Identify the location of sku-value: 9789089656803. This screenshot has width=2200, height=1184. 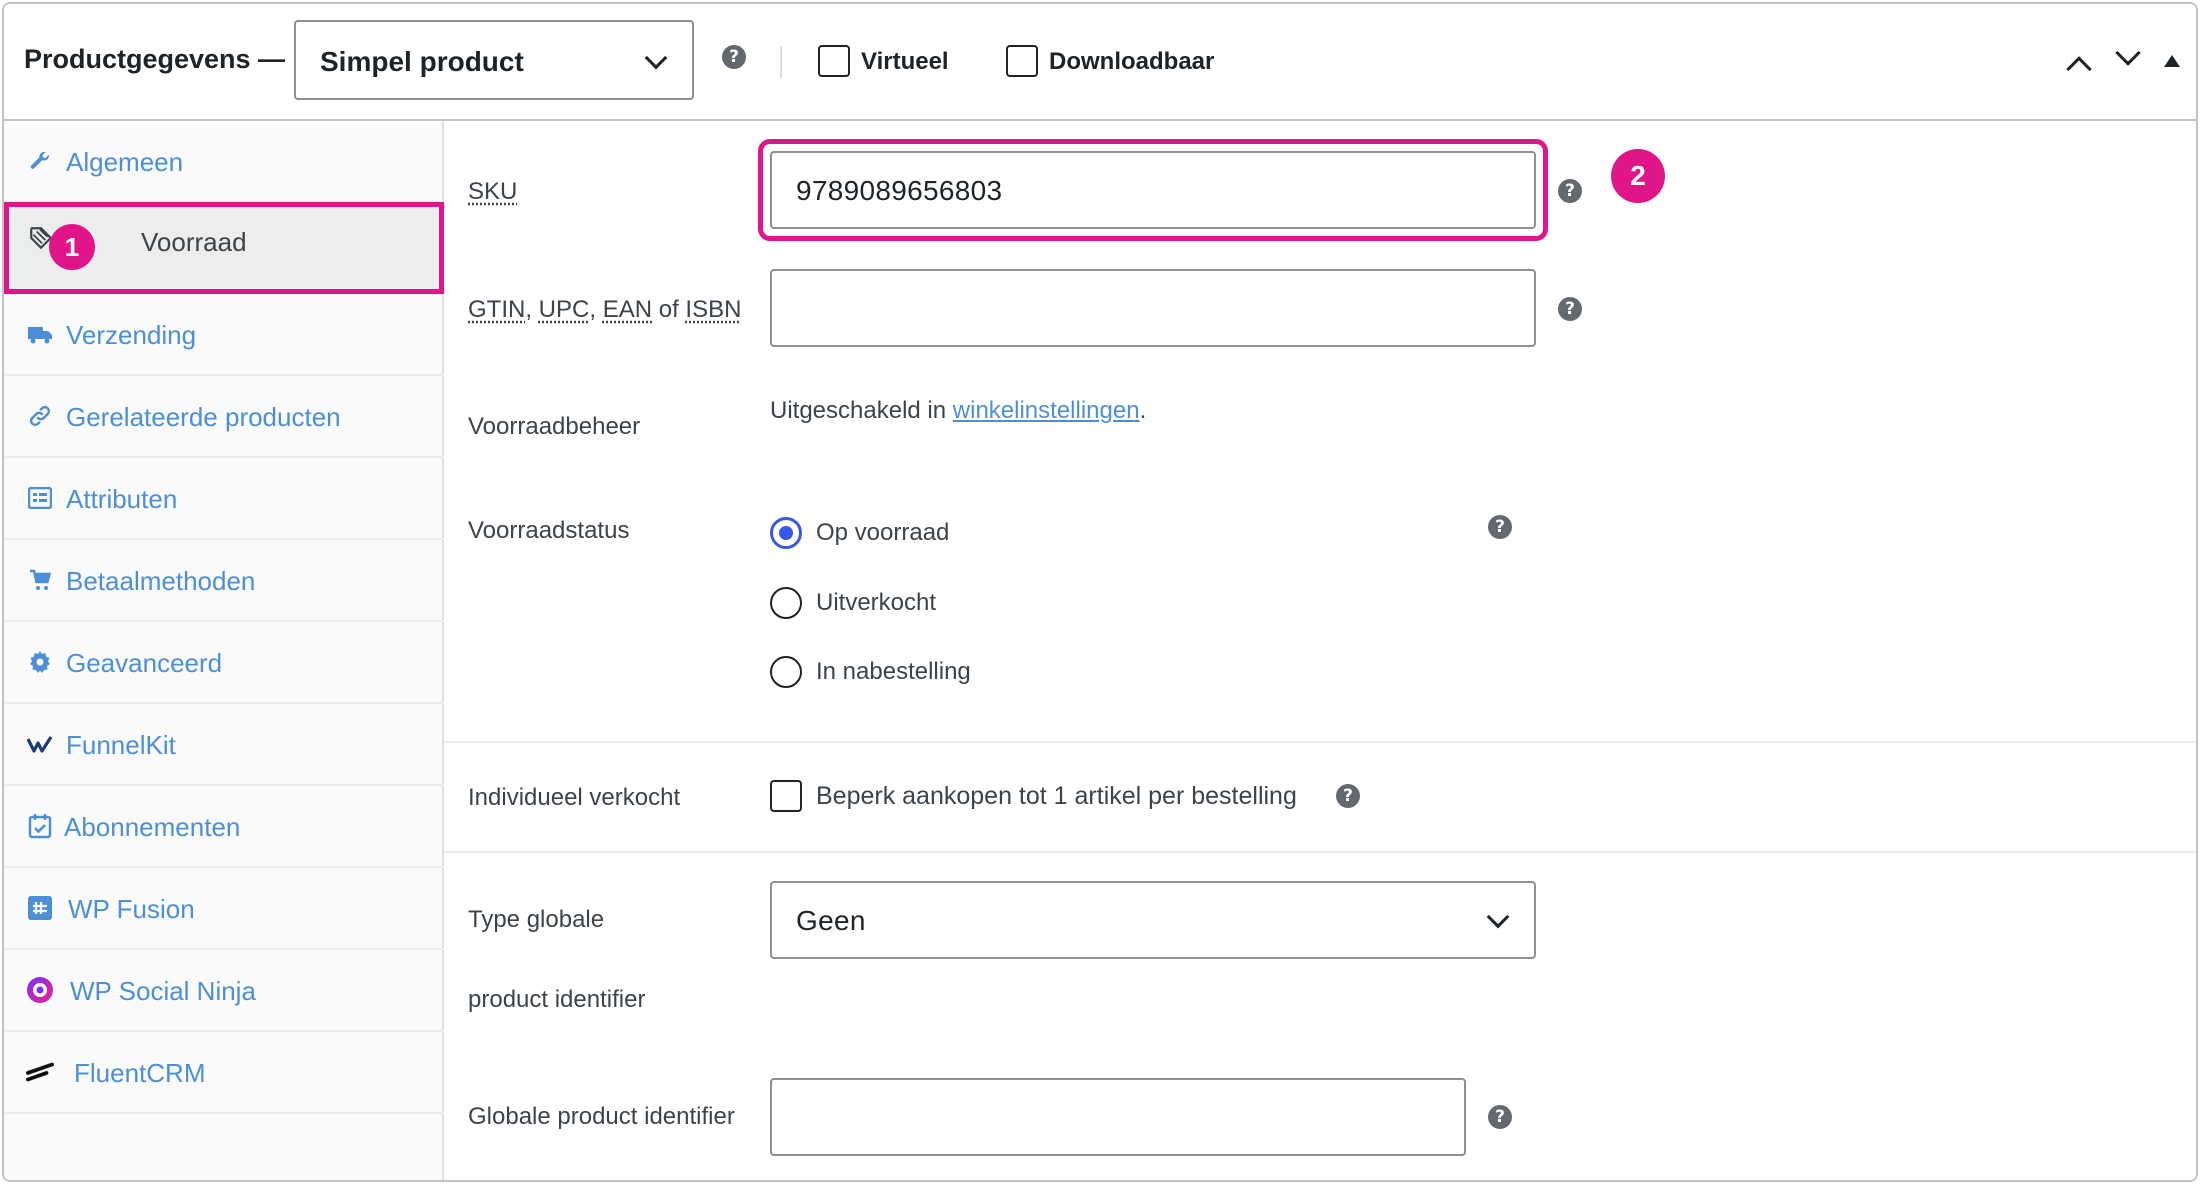
(899, 190).